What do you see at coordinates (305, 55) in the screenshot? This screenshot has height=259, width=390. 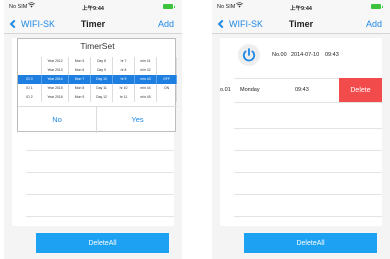 I see `timer-date: 2014-07-10` at bounding box center [305, 55].